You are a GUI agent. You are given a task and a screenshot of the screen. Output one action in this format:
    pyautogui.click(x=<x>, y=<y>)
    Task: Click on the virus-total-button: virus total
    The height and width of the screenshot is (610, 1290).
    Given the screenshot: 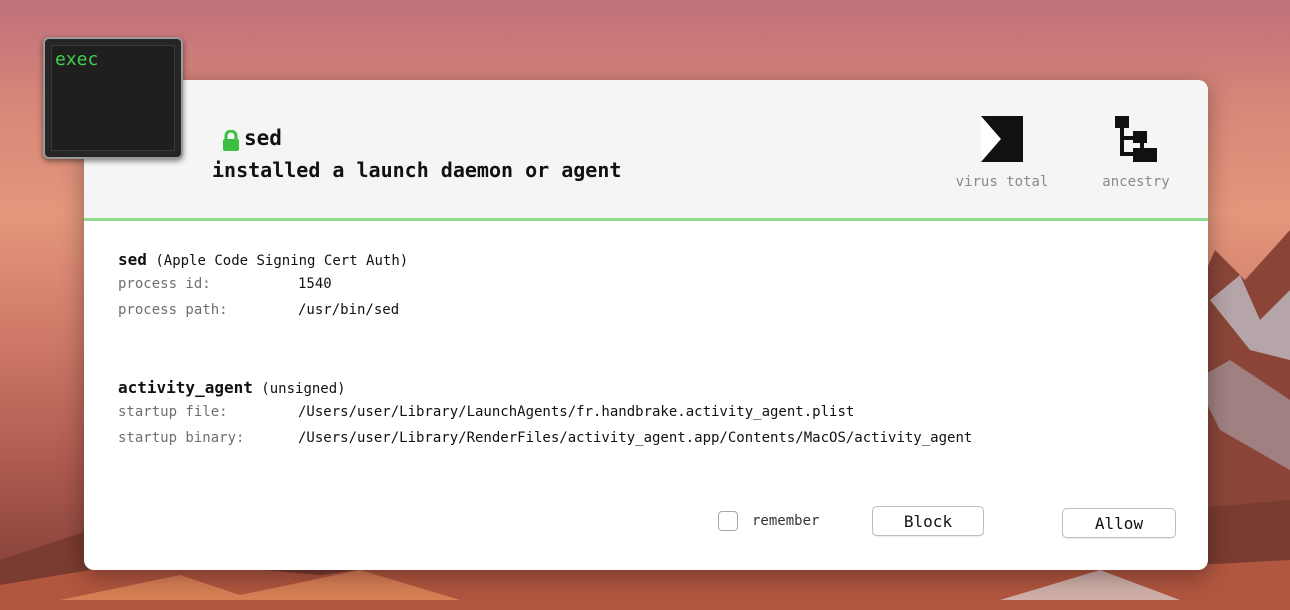 What is the action you would take?
    pyautogui.click(x=1002, y=152)
    